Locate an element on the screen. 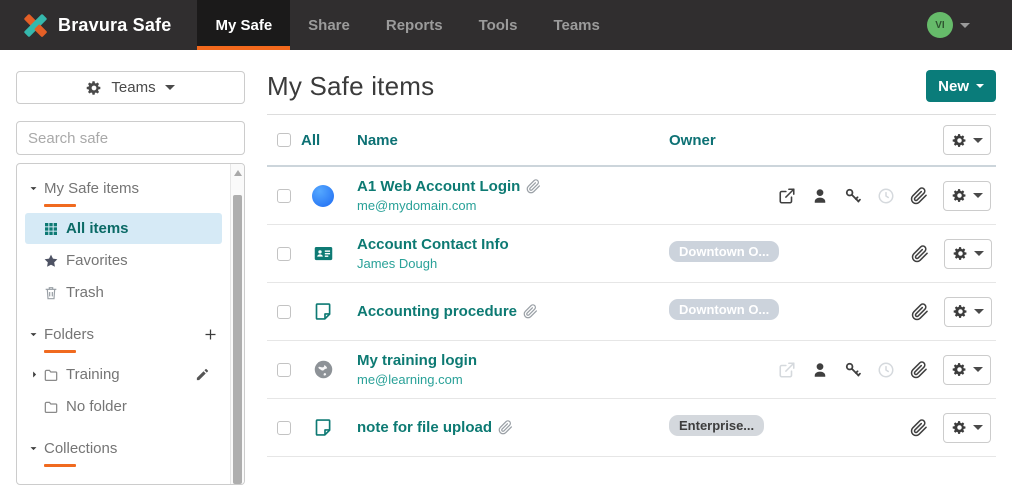 This screenshot has width=1012, height=485. item-name-cell: Account Contact Info James Dough is located at coordinates (513, 253).